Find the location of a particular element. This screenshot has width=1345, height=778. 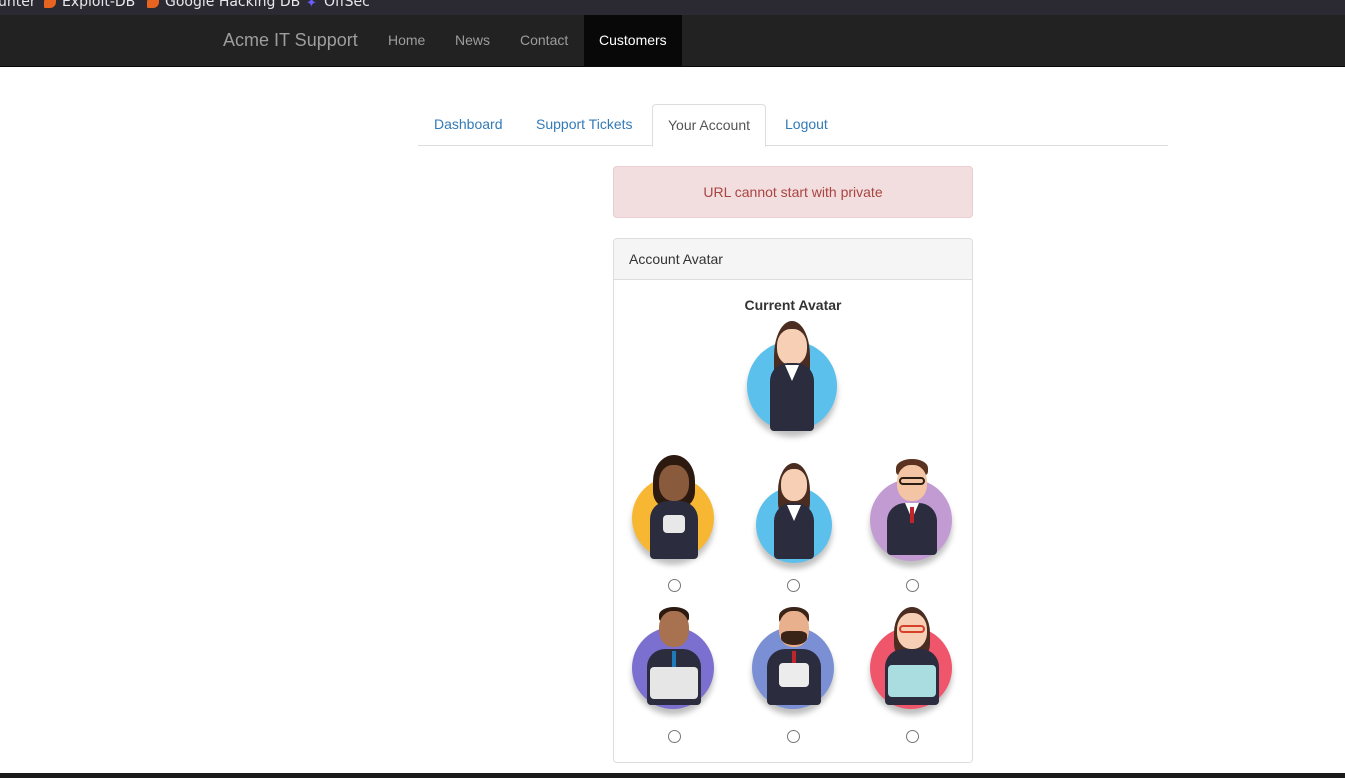

avatar-shirt is located at coordinates (792, 373).